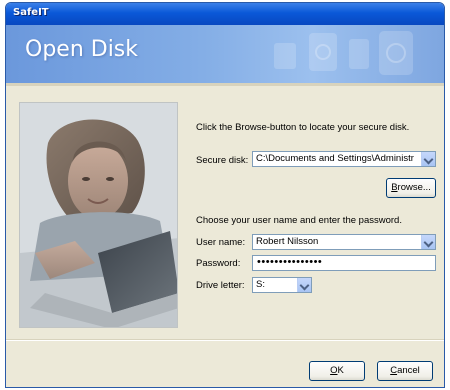 Image resolution: width=450 pixels, height=390 pixels. I want to click on dialog-header: Open Disk, so click(225, 54).